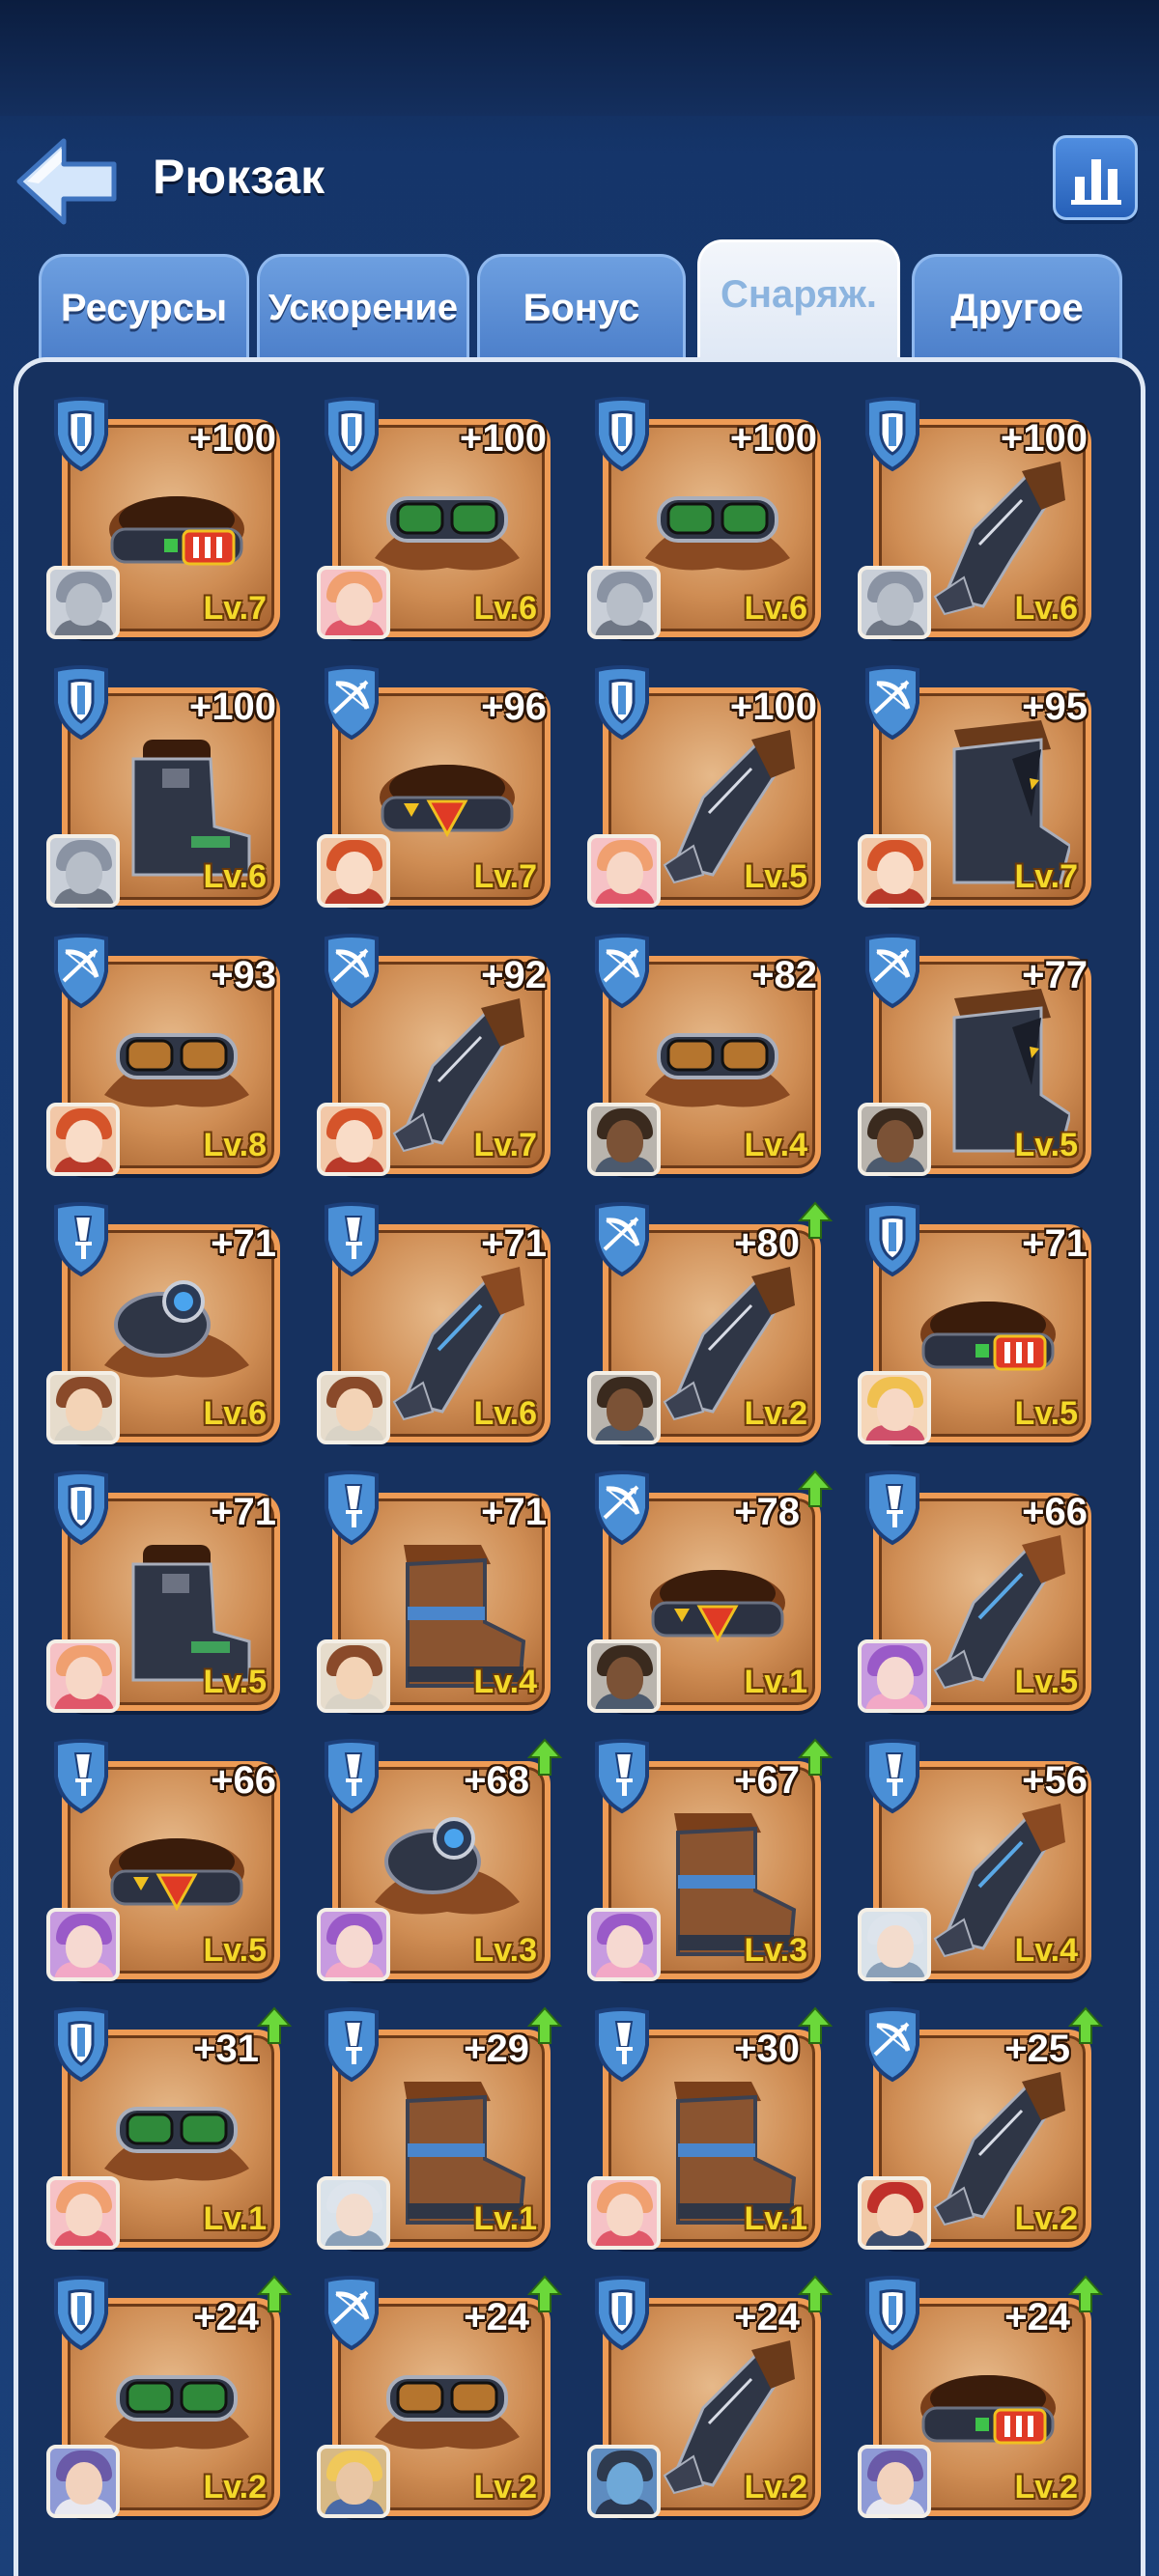 The width and height of the screenshot is (1159, 2576). I want to click on power-value: +24, so click(496, 2317).